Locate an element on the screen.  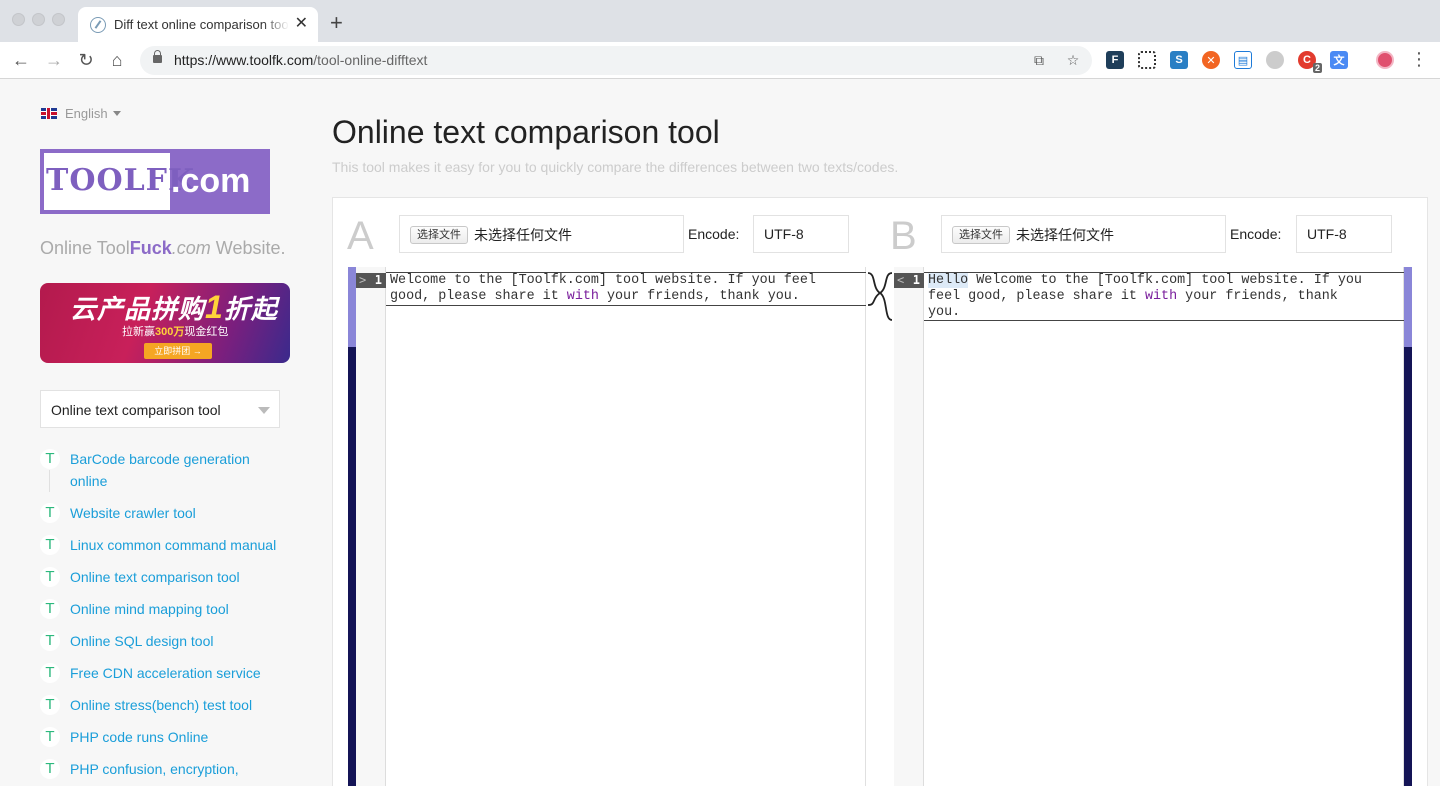
browser-menu-icon: ⋮ is located at coordinates (1419, 59).